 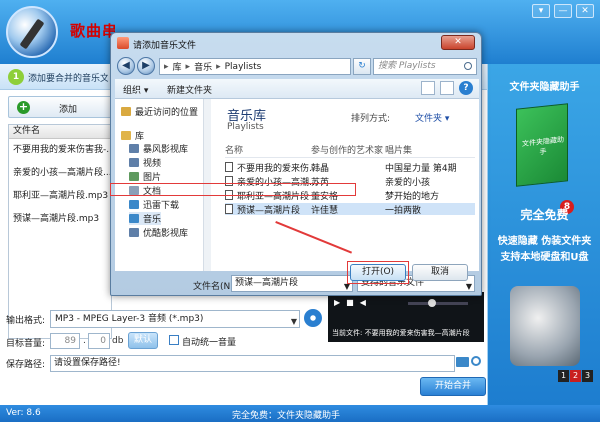 What do you see at coordinates (403, 211) in the screenshot?
I see `cell-album: 一拍两散` at bounding box center [403, 211].